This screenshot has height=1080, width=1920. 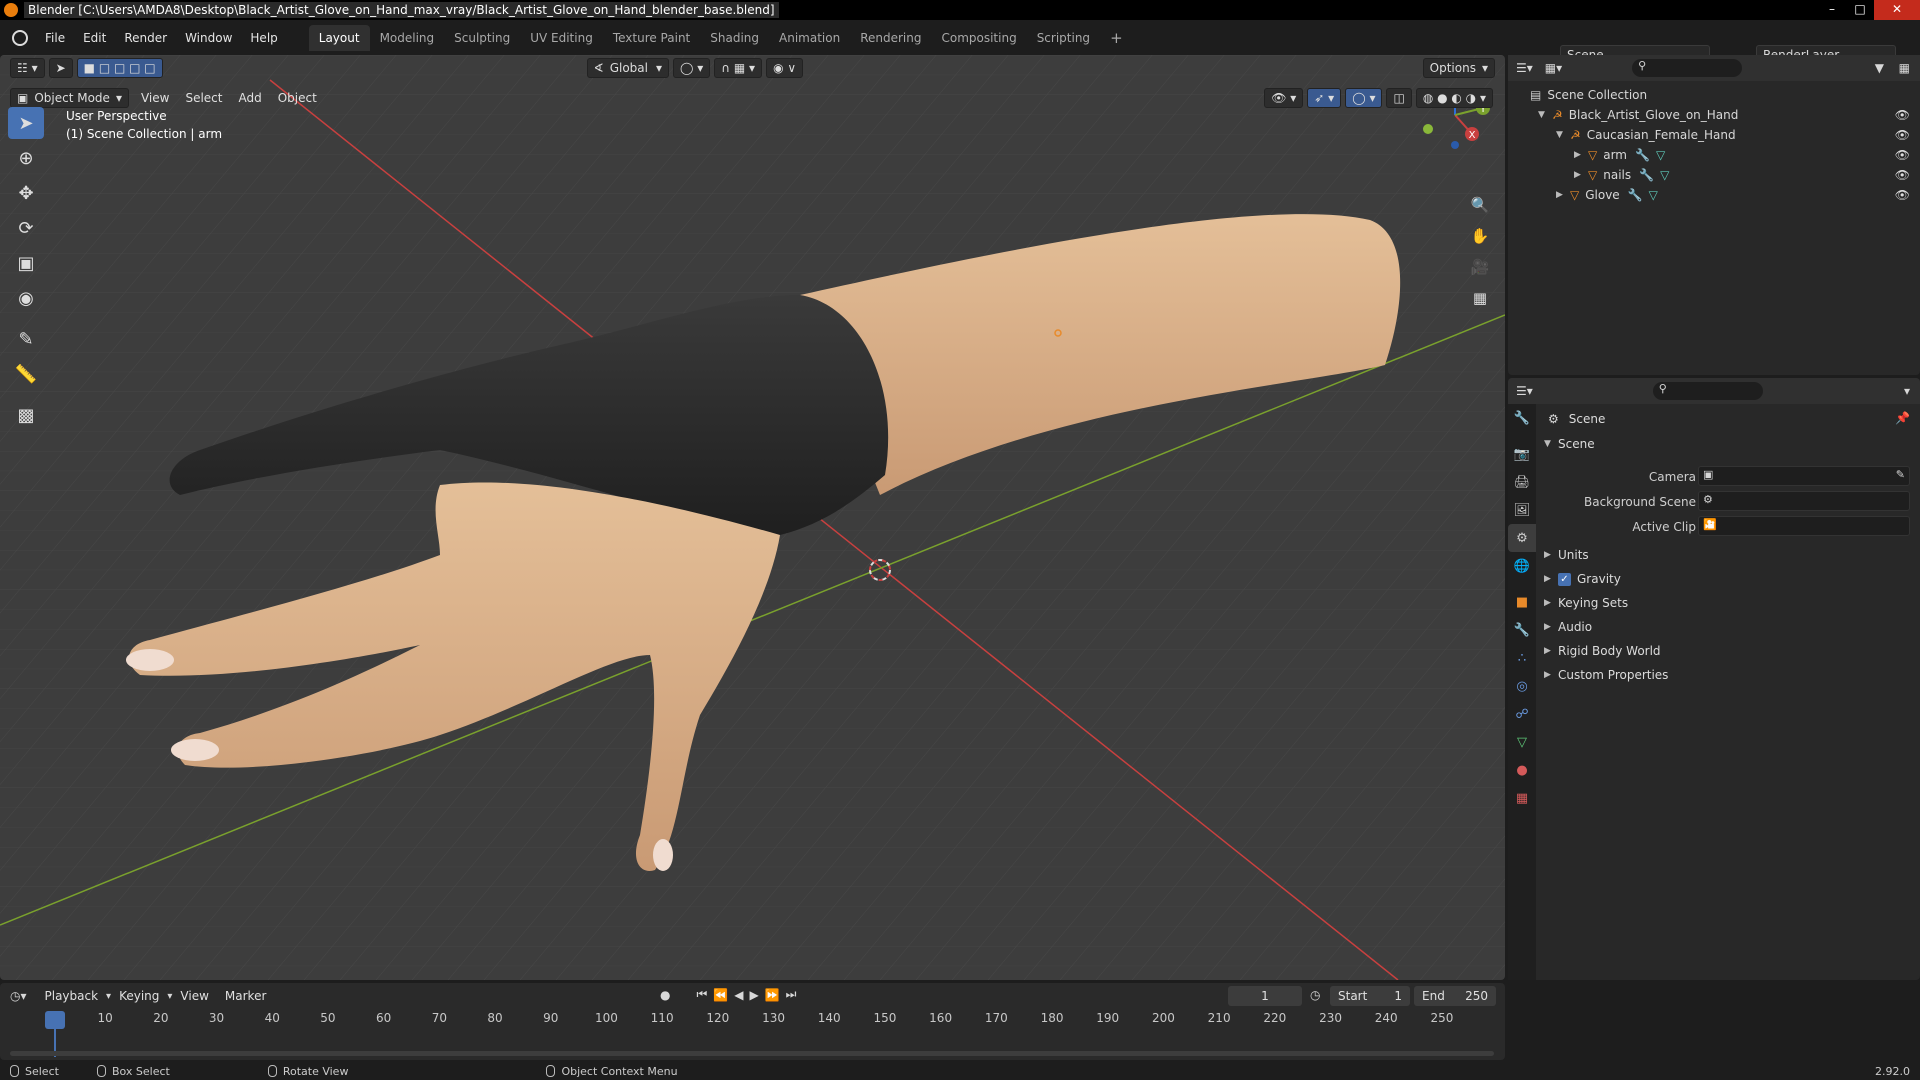 I want to click on close-button: ✕, so click(x=1897, y=10).